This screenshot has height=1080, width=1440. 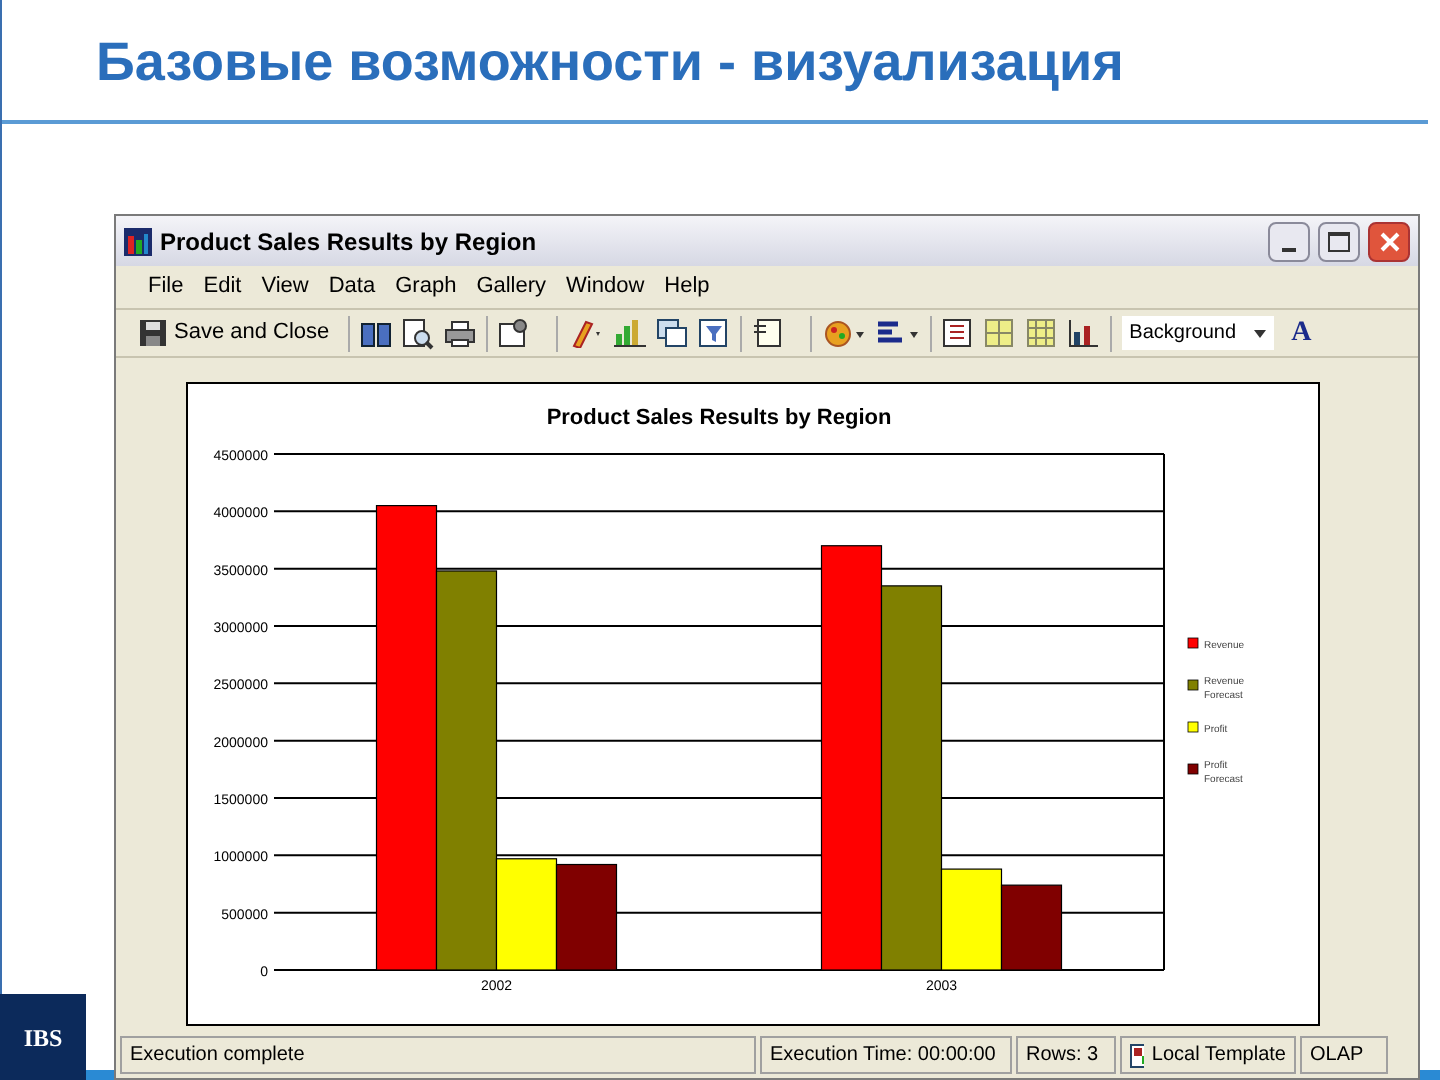 What do you see at coordinates (1289, 249) in the screenshot?
I see `minimize-icon` at bounding box center [1289, 249].